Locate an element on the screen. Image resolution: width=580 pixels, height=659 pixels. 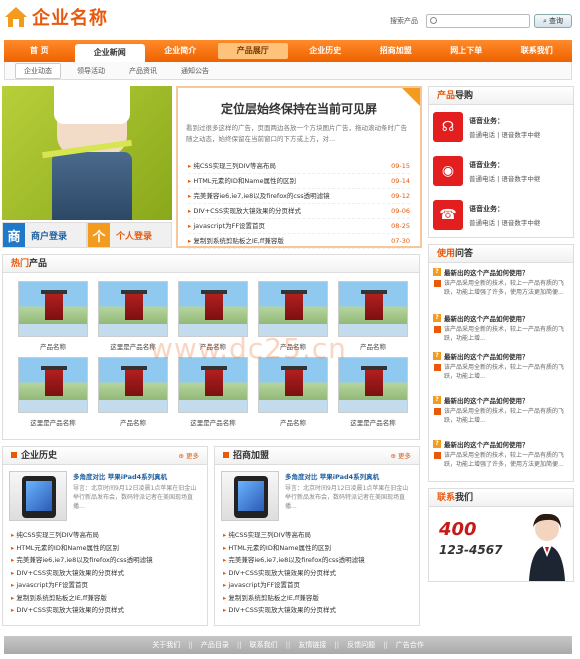
hot-products-title: 热门产品 is located at coordinates (211, 264).